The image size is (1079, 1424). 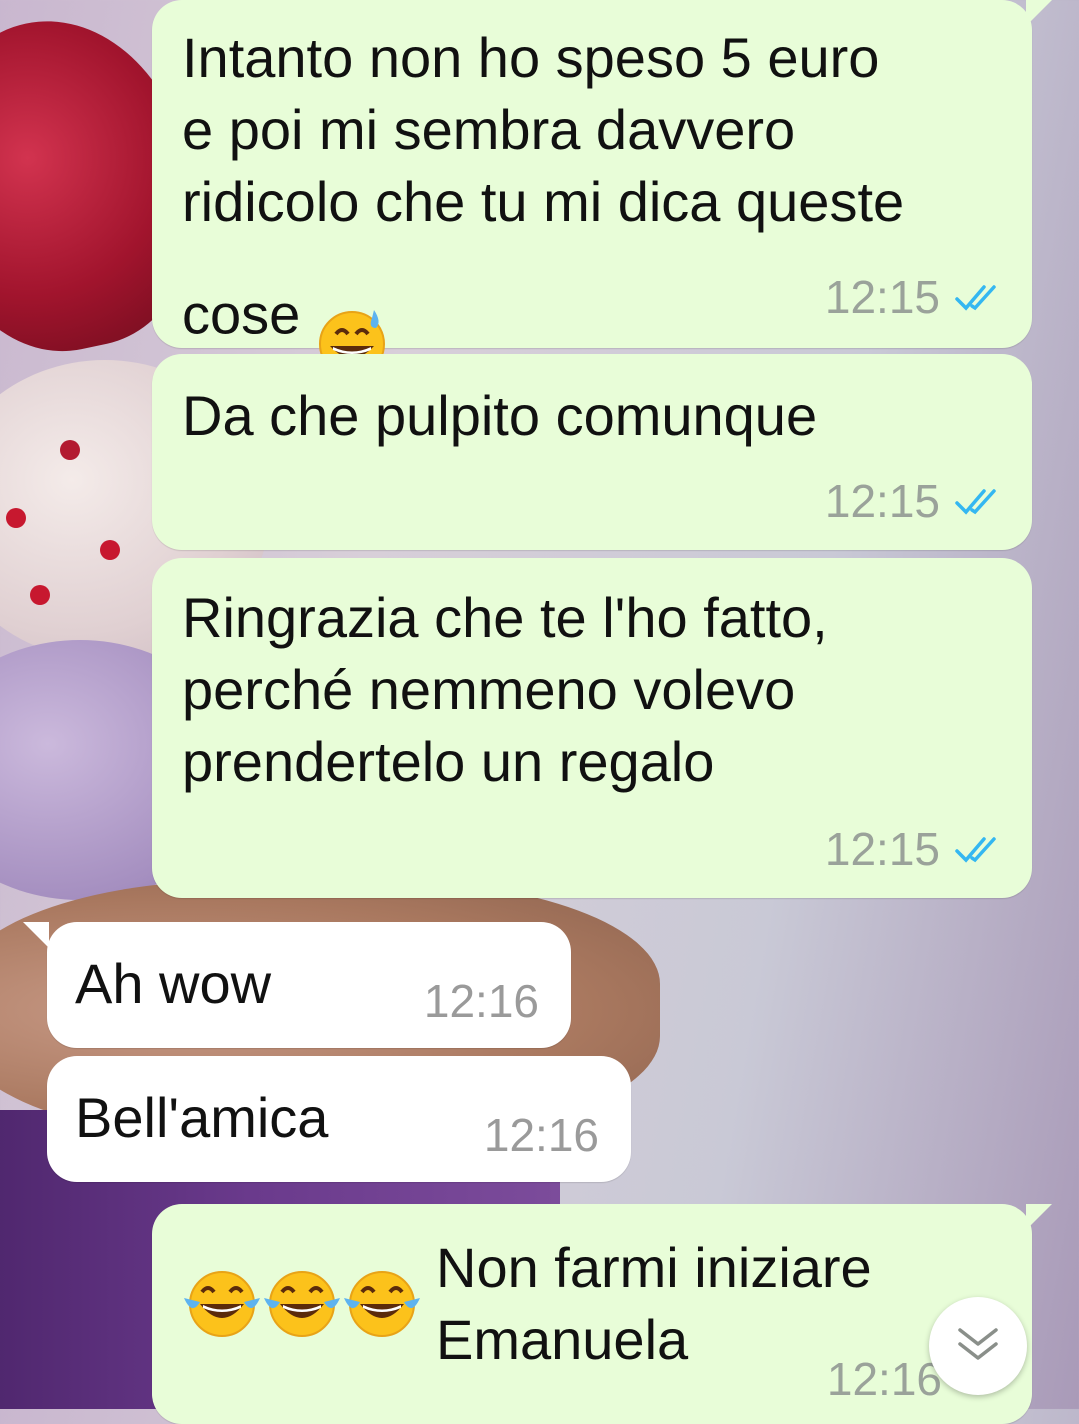 I want to click on message-bubble-outgoing: Non farmi iniziare Emanuela 12:16, so click(x=602, y=1314).